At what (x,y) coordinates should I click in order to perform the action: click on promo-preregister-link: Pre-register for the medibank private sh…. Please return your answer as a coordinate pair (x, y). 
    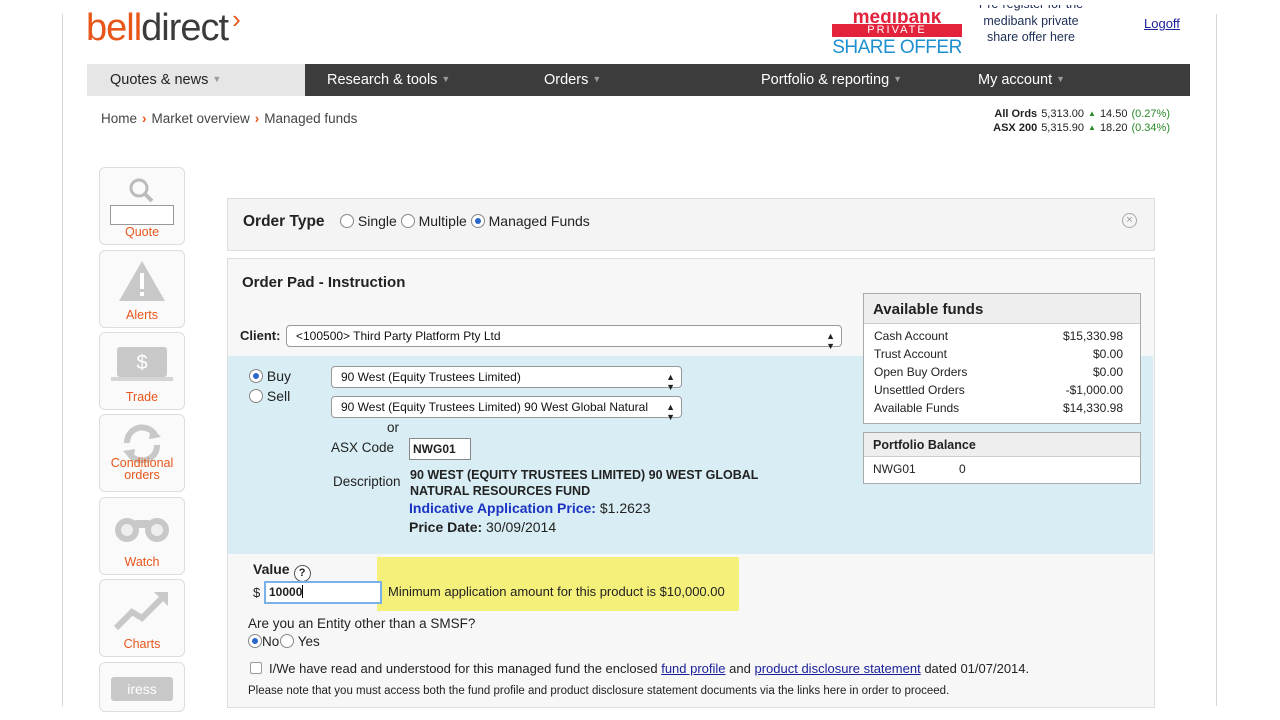
    Looking at the image, I should click on (1031, 25).